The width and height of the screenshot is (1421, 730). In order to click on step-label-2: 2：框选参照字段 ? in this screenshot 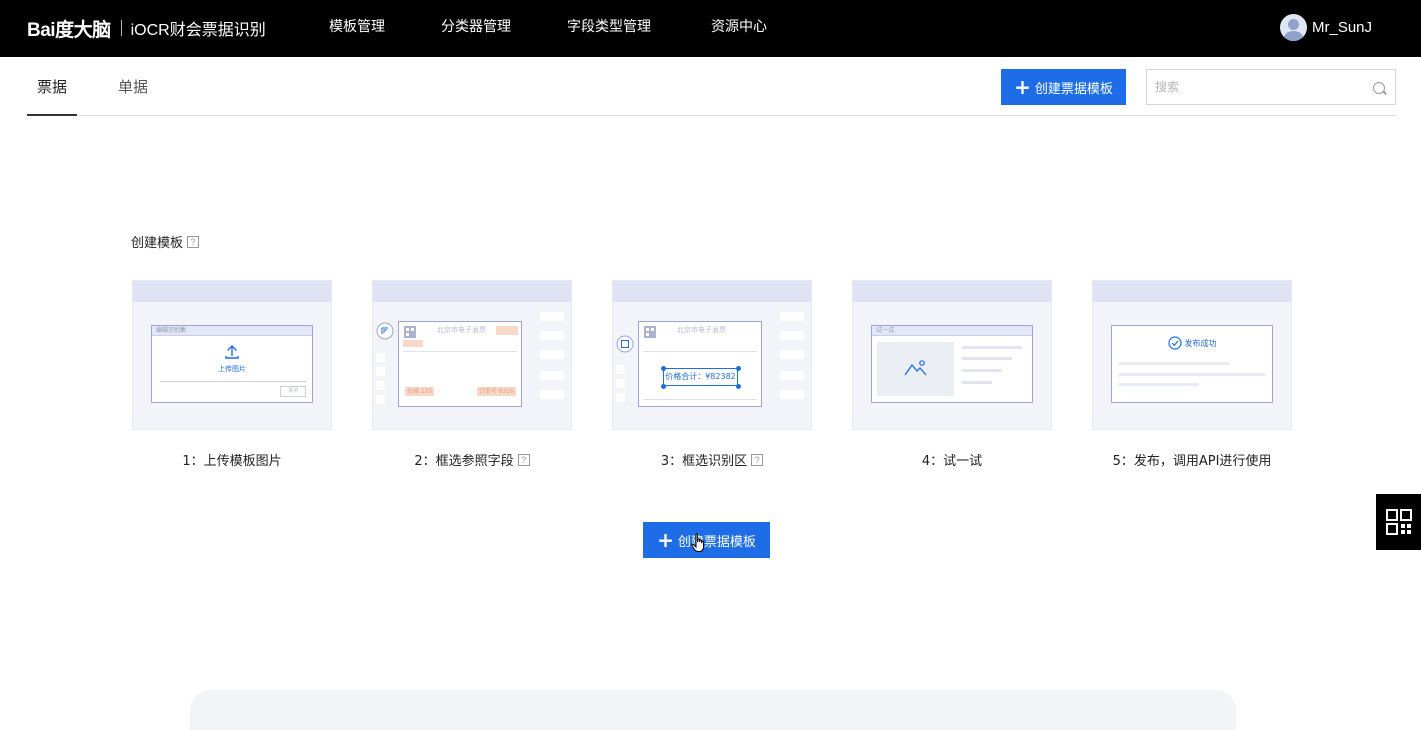, I will do `click(472, 459)`.